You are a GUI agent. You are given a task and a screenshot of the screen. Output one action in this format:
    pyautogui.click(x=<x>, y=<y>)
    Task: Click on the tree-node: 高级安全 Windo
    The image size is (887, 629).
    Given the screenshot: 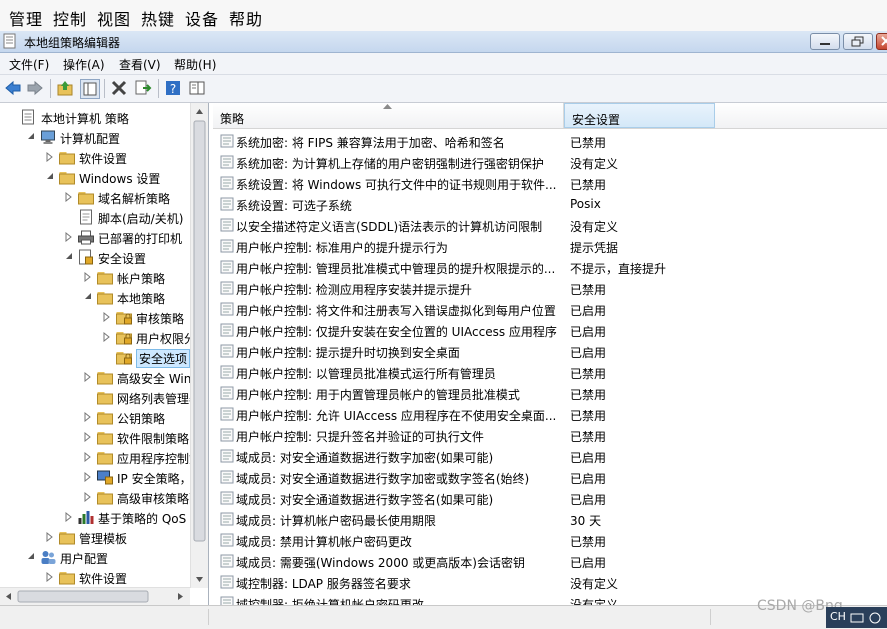 What is the action you would take?
    pyautogui.click(x=103, y=378)
    